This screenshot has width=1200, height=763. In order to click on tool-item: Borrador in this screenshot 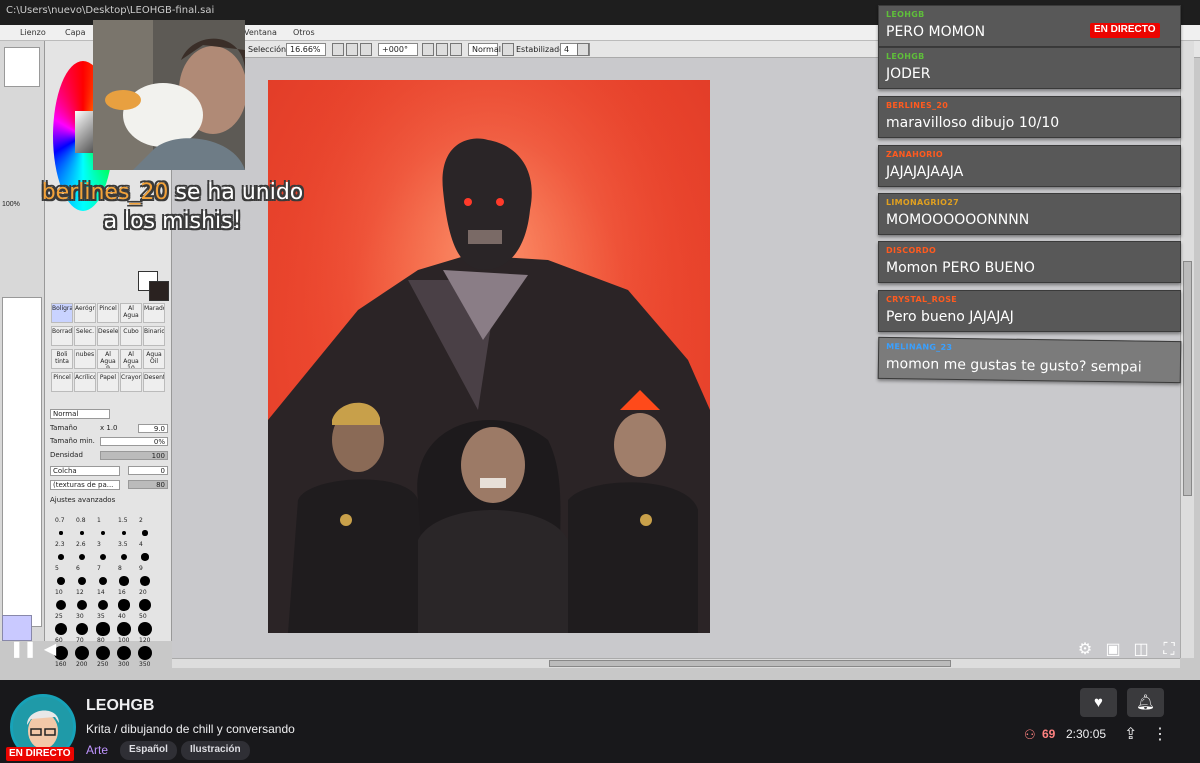, I will do `click(62, 336)`.